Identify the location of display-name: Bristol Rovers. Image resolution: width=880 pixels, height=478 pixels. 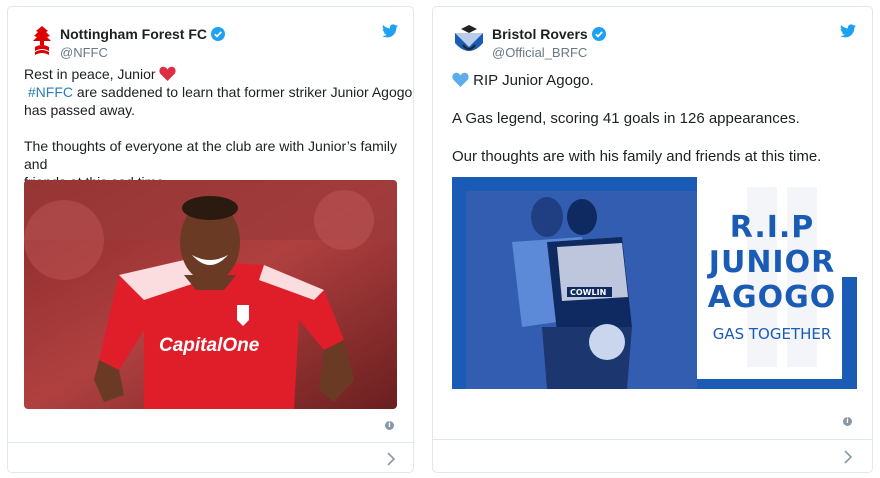
(540, 34).